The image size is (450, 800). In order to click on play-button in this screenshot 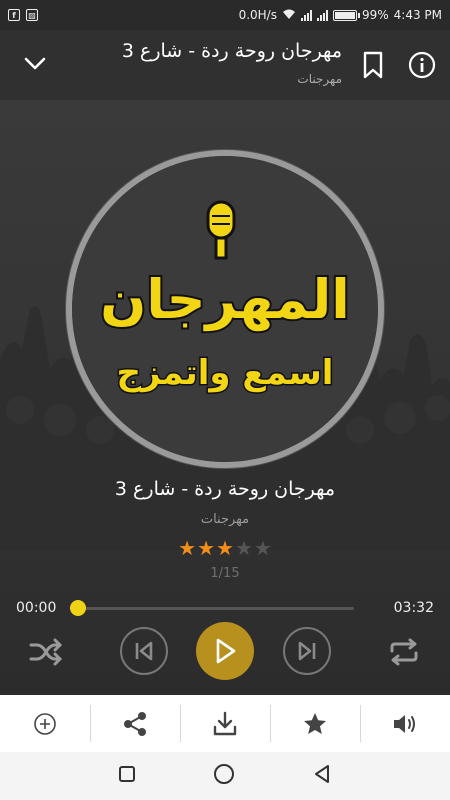, I will do `click(225, 651)`.